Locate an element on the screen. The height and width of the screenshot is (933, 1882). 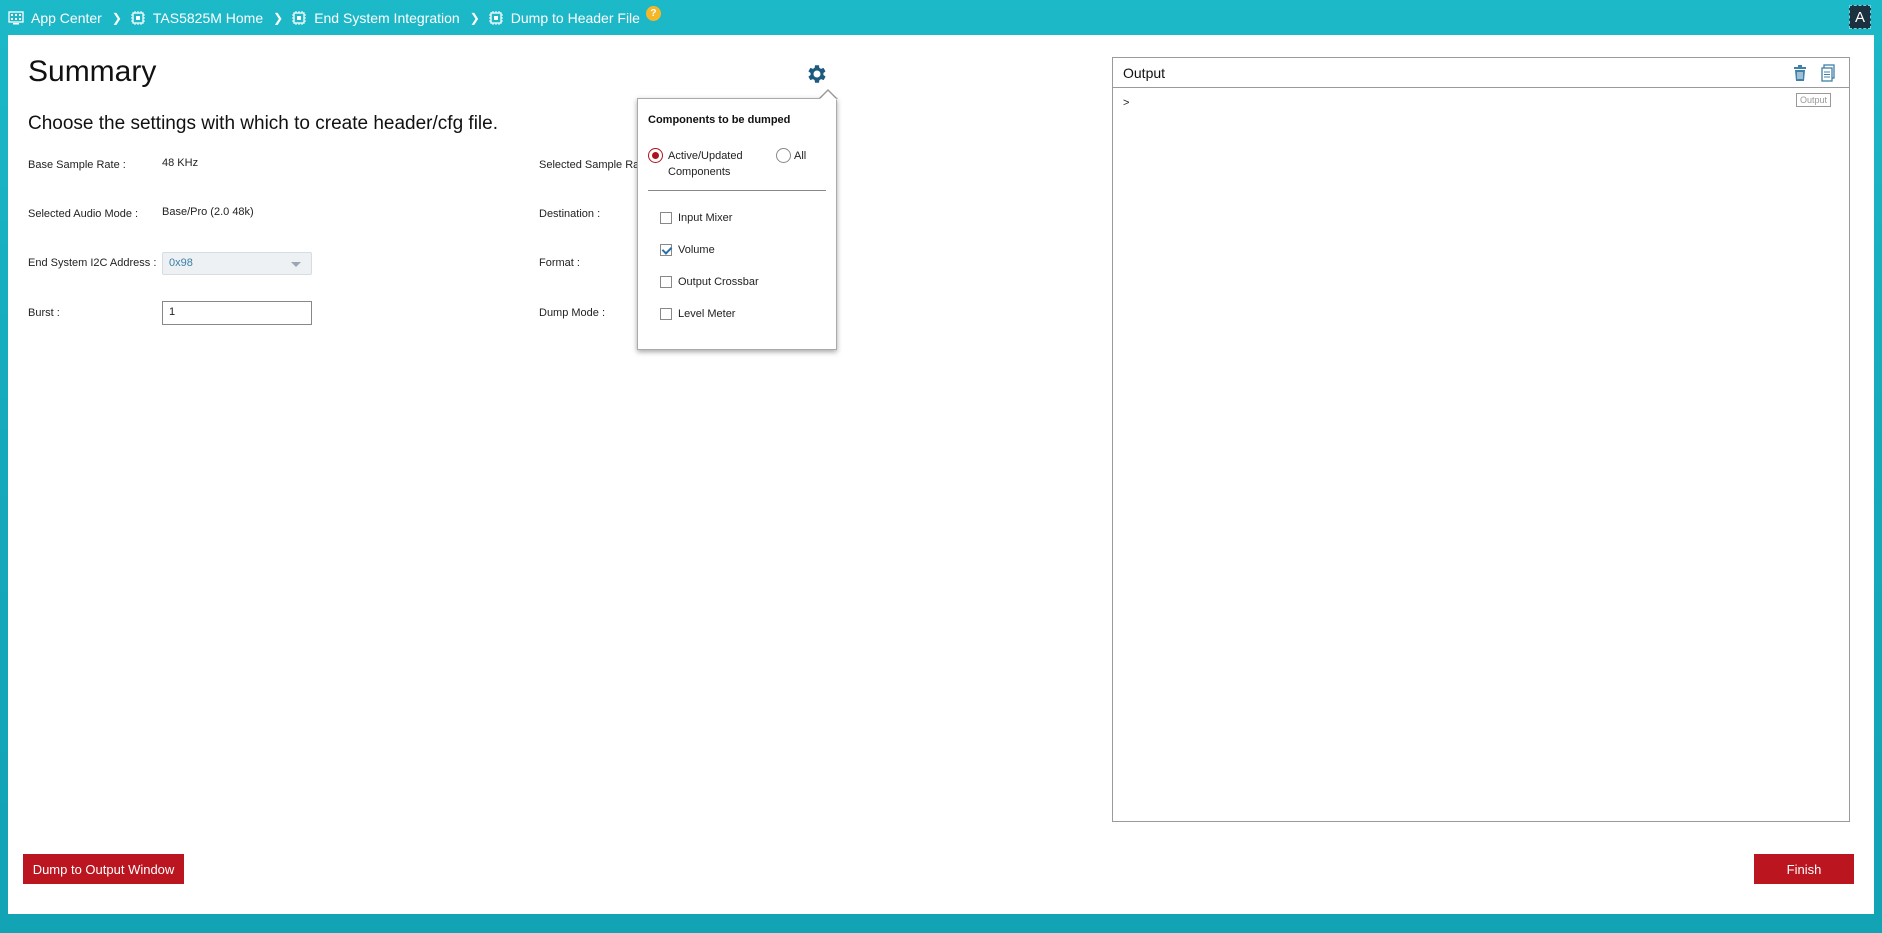
checkbox-output-crossbar is located at coordinates (666, 282).